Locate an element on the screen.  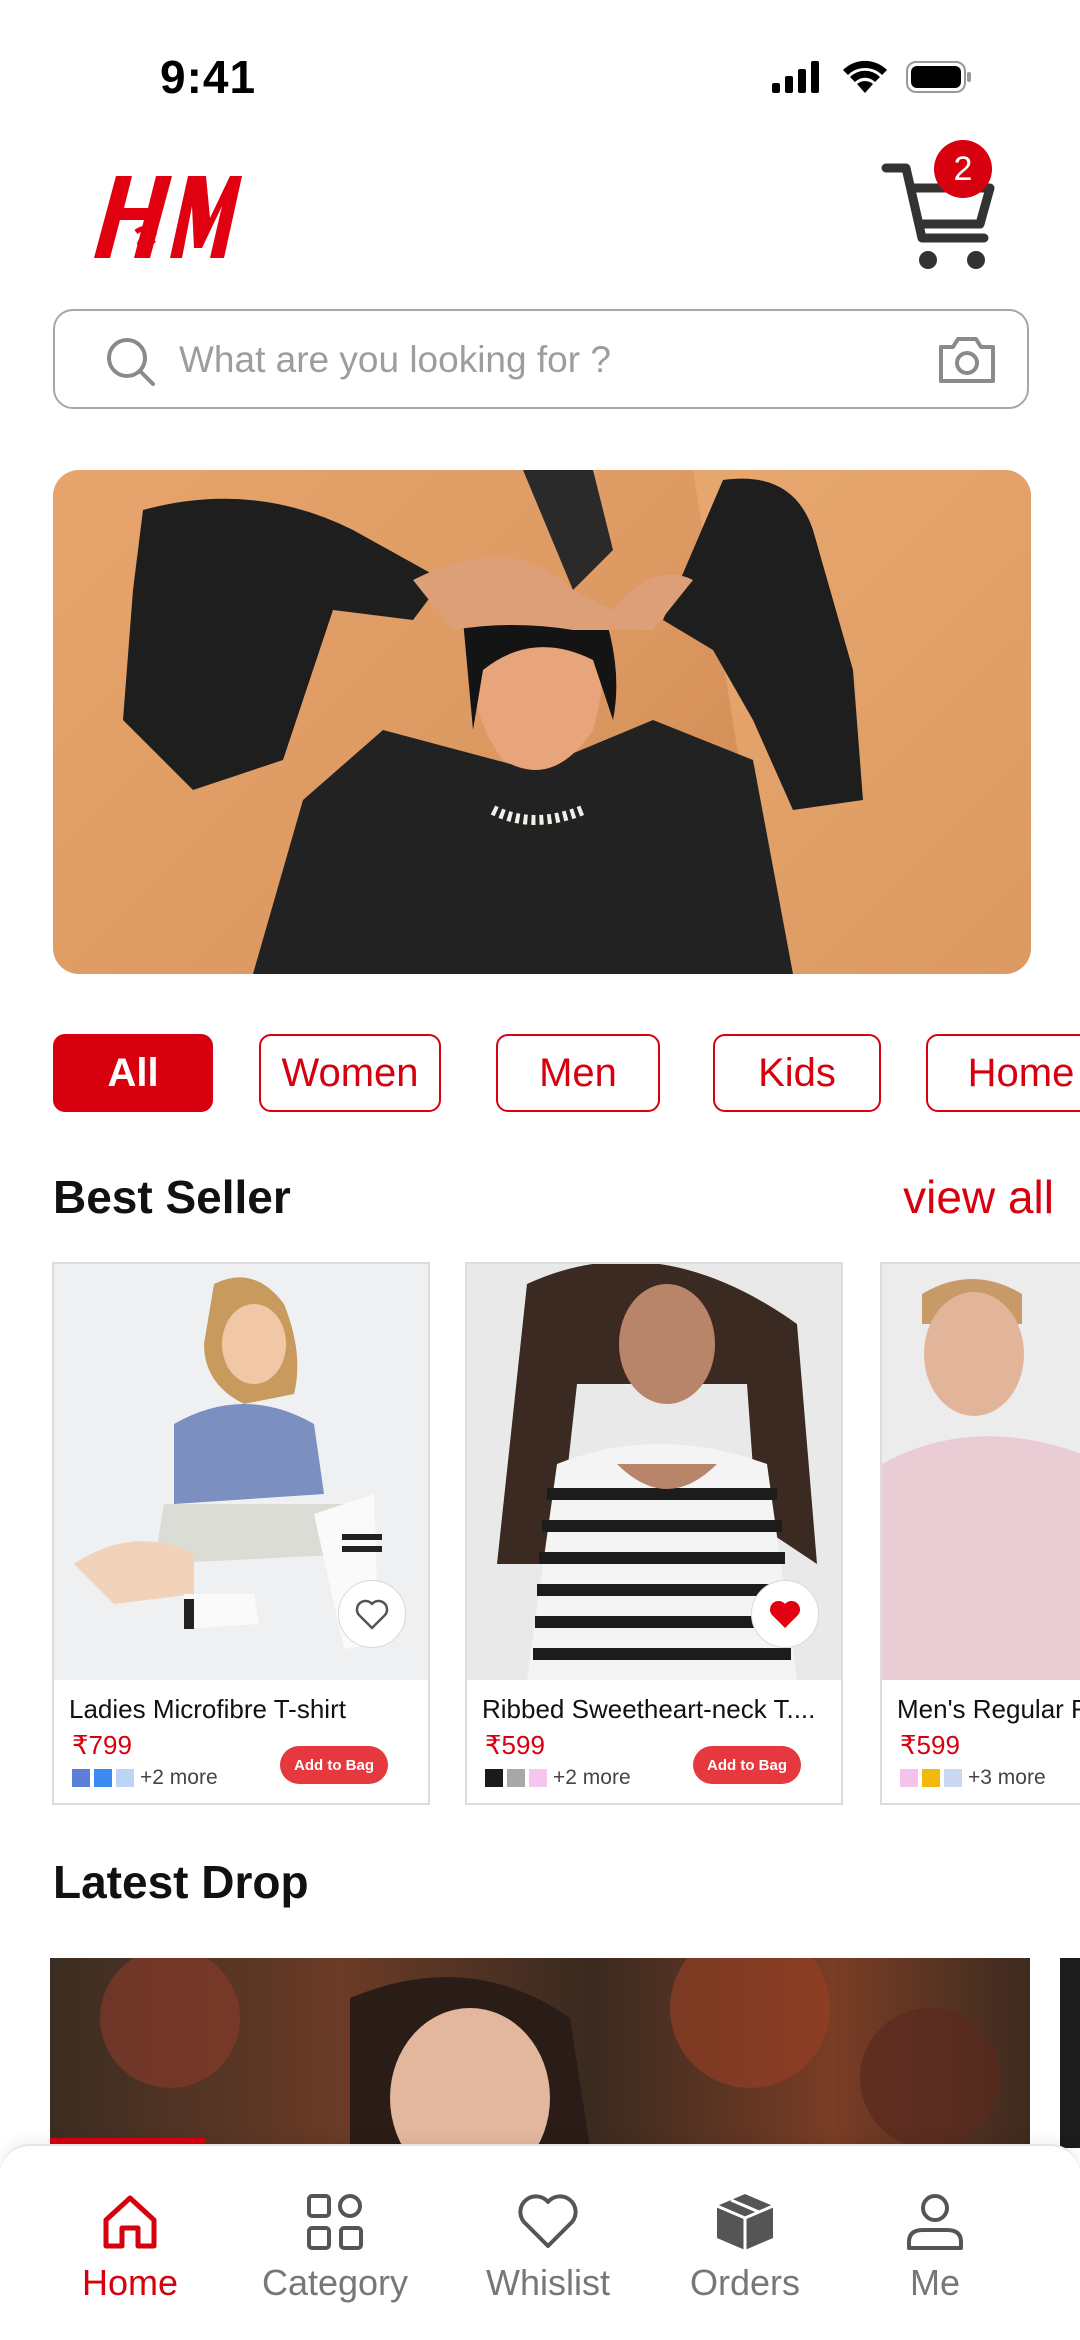
nav-orders: Orders is located at coordinates (745, 2247).